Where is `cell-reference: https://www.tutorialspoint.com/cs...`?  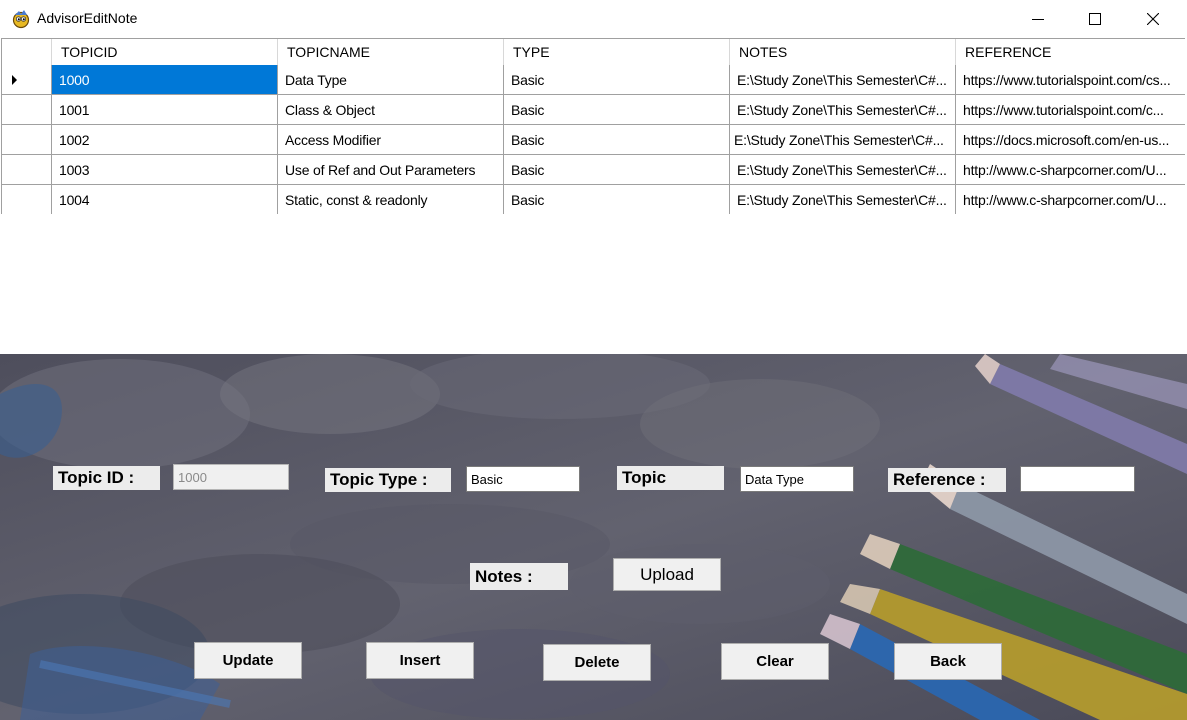
cell-reference: https://www.tutorialspoint.com/cs... is located at coordinates (1070, 80).